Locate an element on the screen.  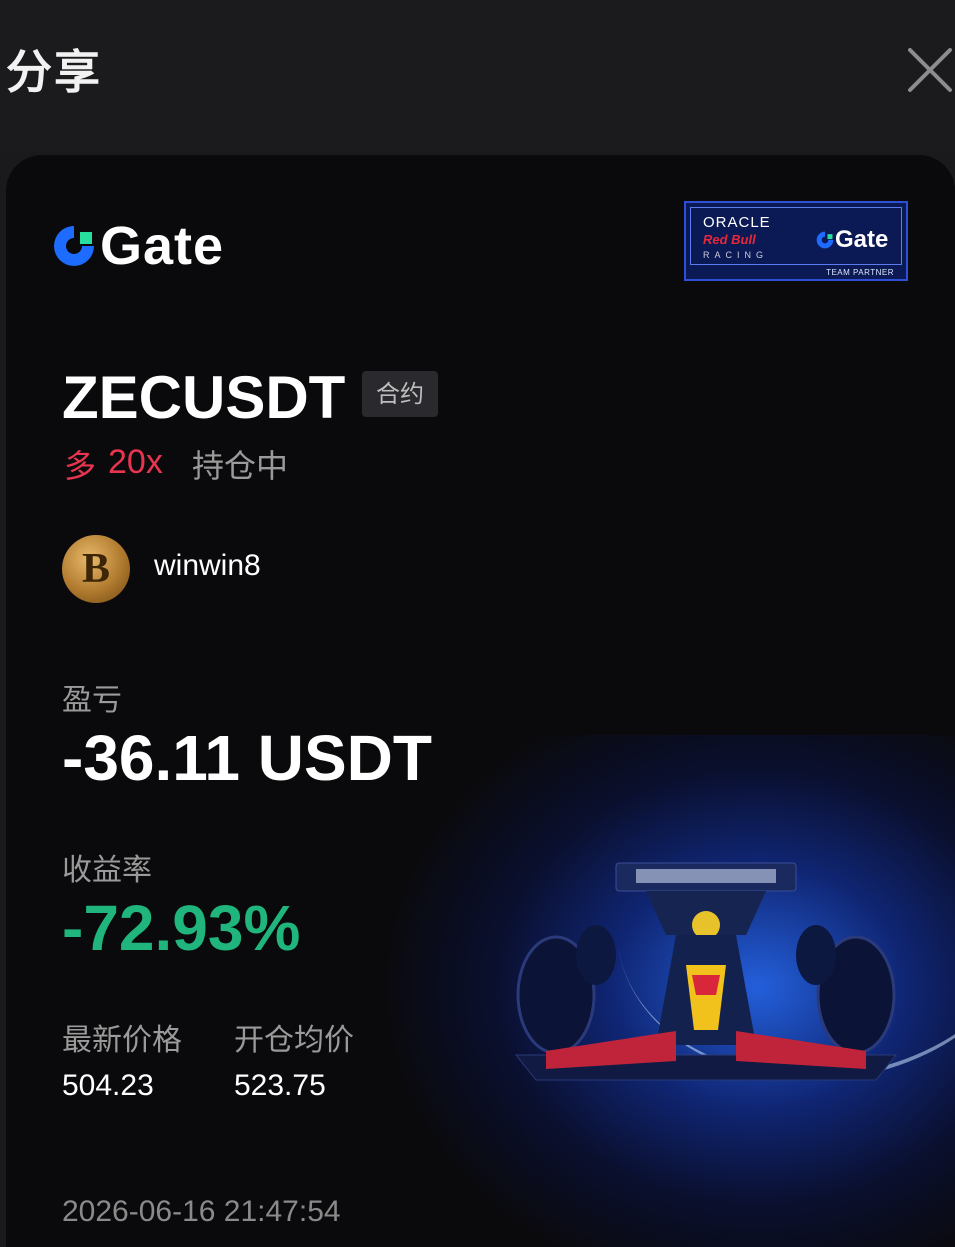
position-leverage: 20x is located at coordinates (135, 462).